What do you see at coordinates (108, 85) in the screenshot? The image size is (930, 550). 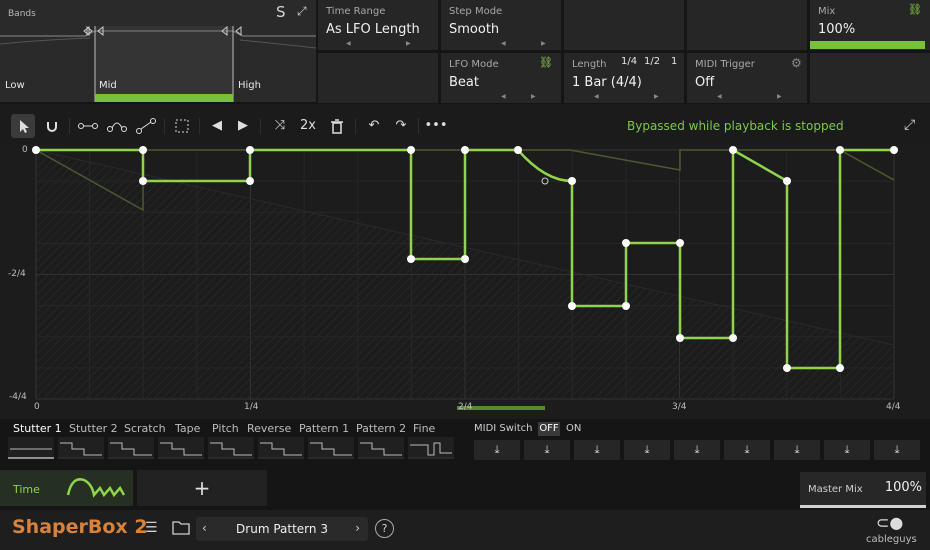 I see `band-mid-label: Mid` at bounding box center [108, 85].